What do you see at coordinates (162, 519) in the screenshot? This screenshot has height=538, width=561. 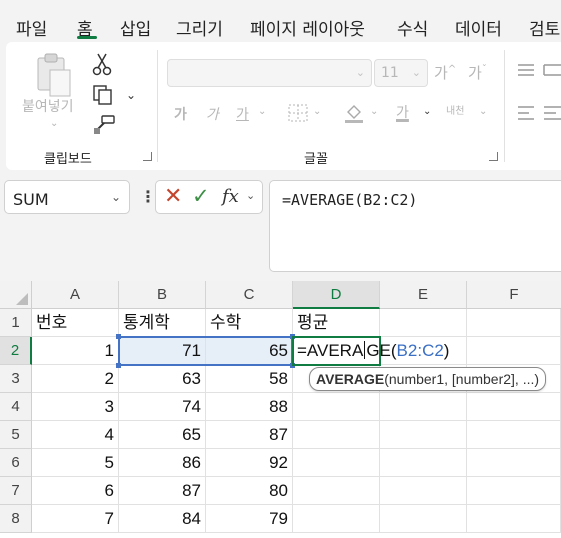 I see `cell-b8: 84` at bounding box center [162, 519].